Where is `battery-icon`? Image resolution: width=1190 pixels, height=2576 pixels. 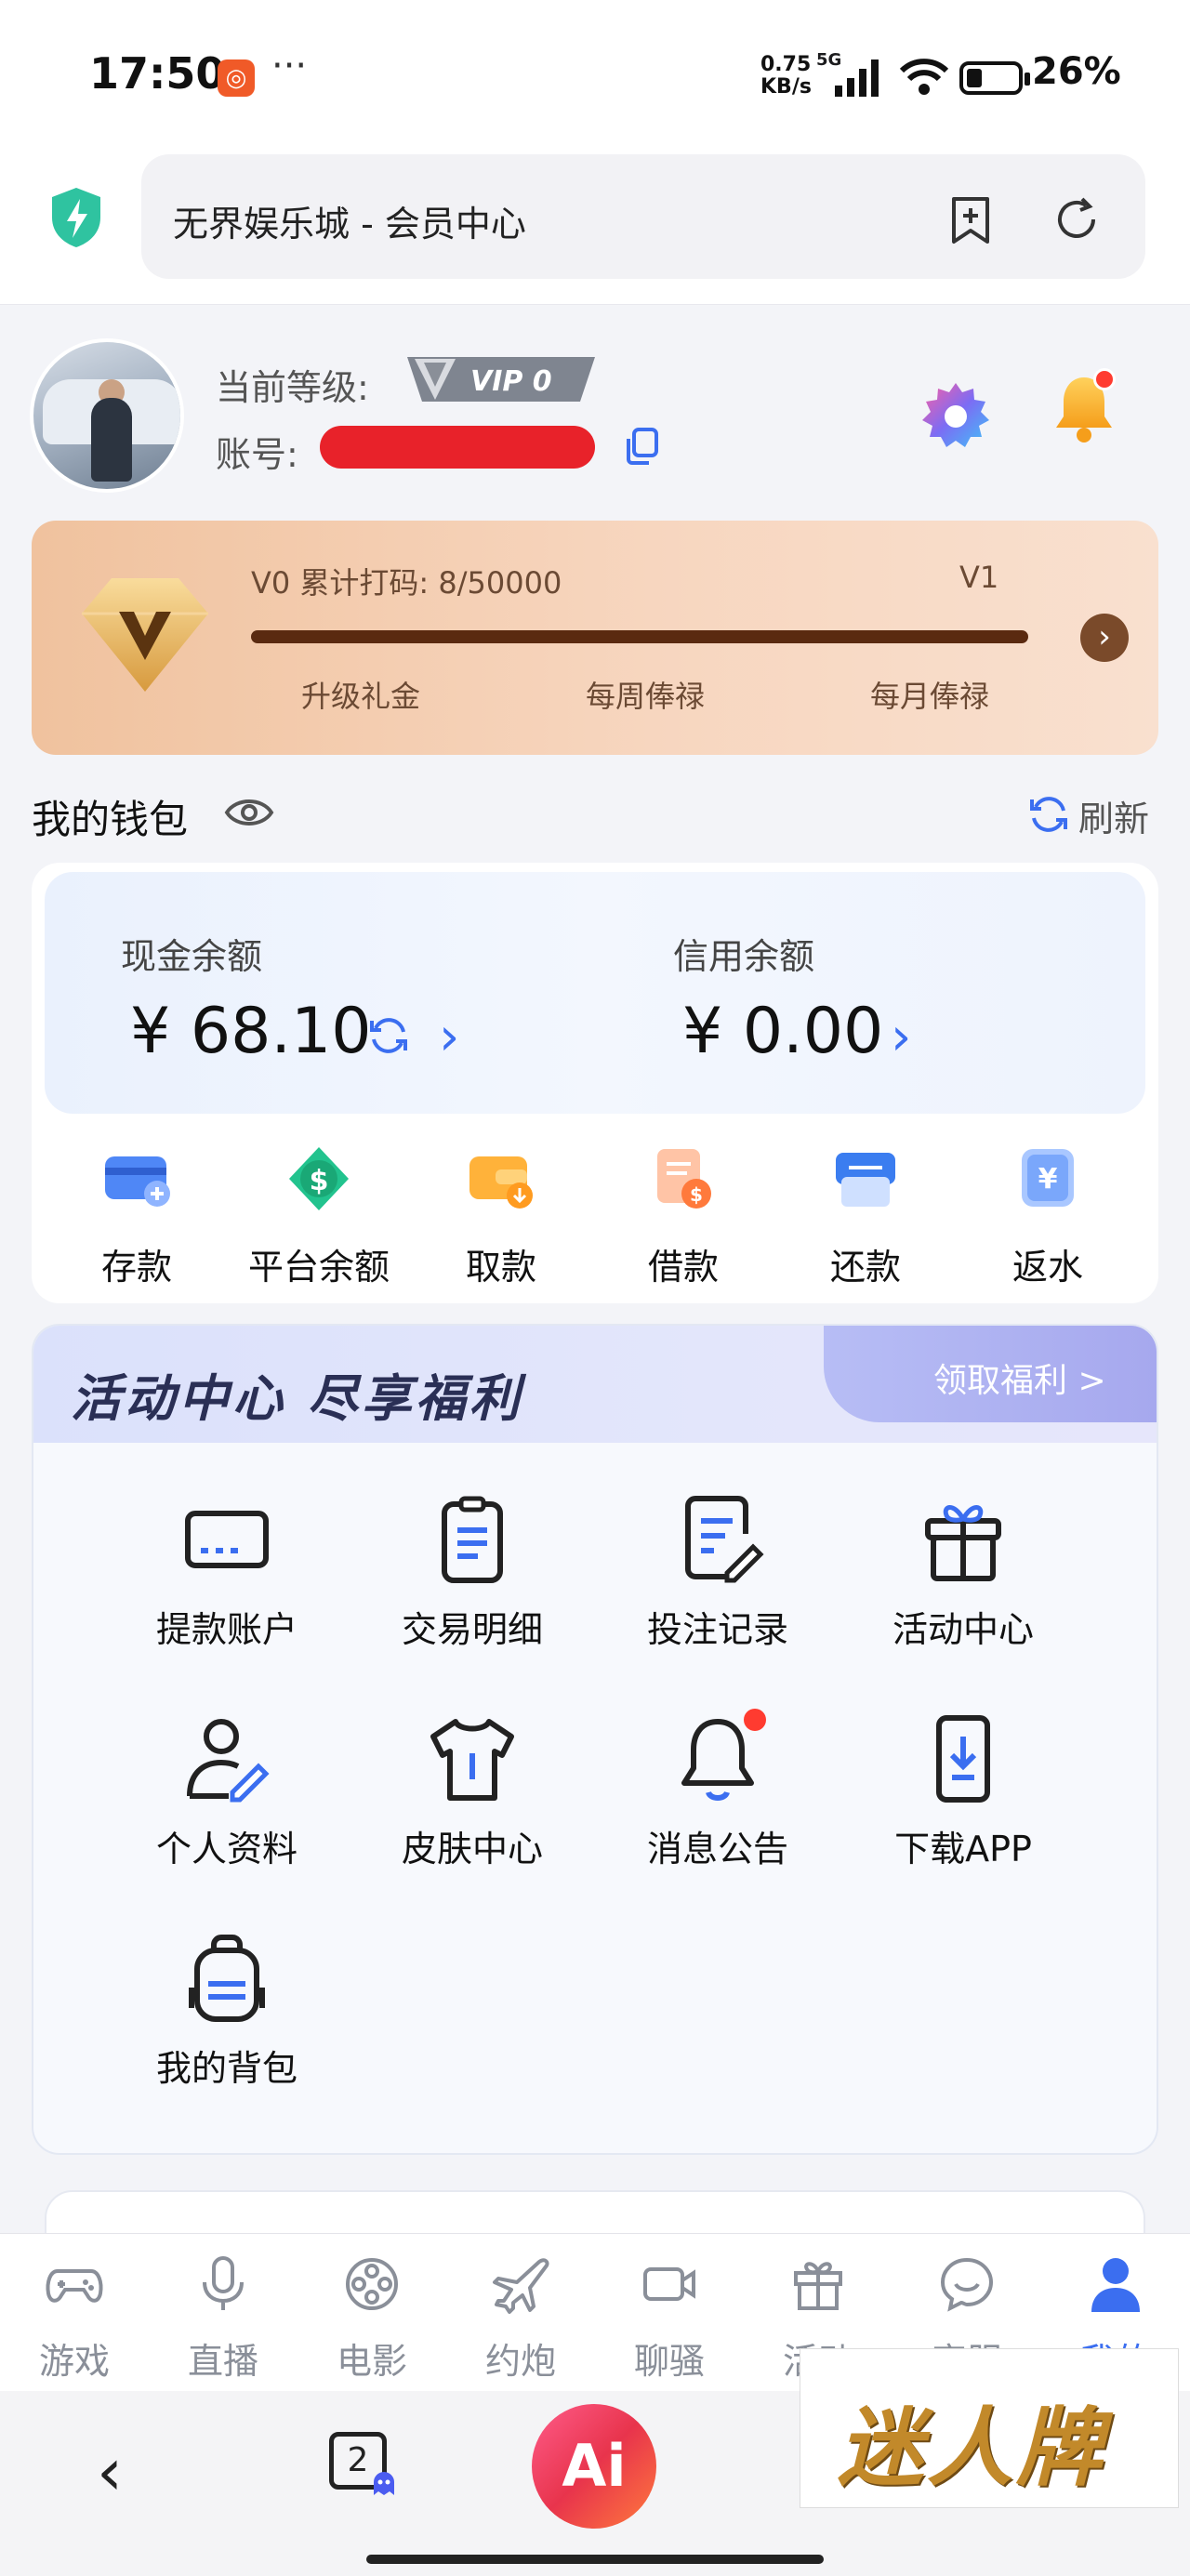
battery-icon is located at coordinates (991, 78).